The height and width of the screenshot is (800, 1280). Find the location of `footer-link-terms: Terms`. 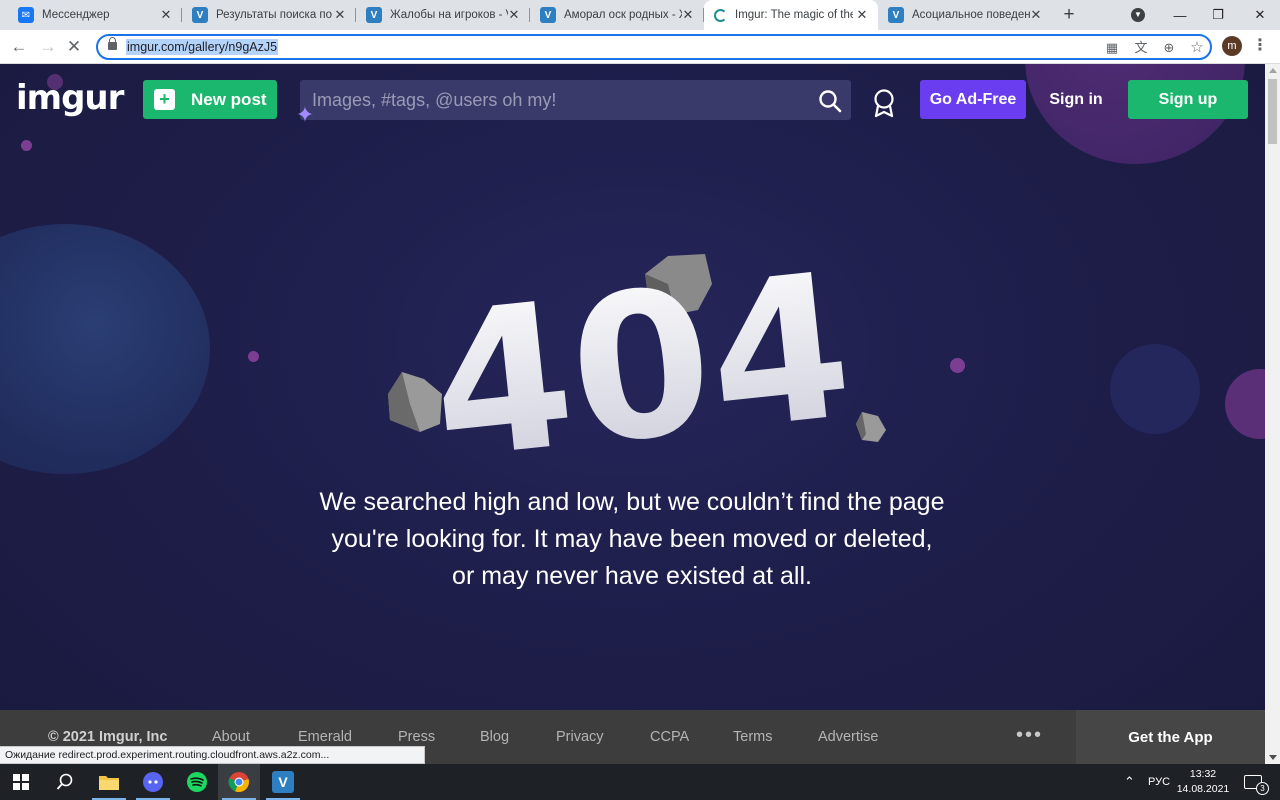

footer-link-terms: Terms is located at coordinates (752, 737).